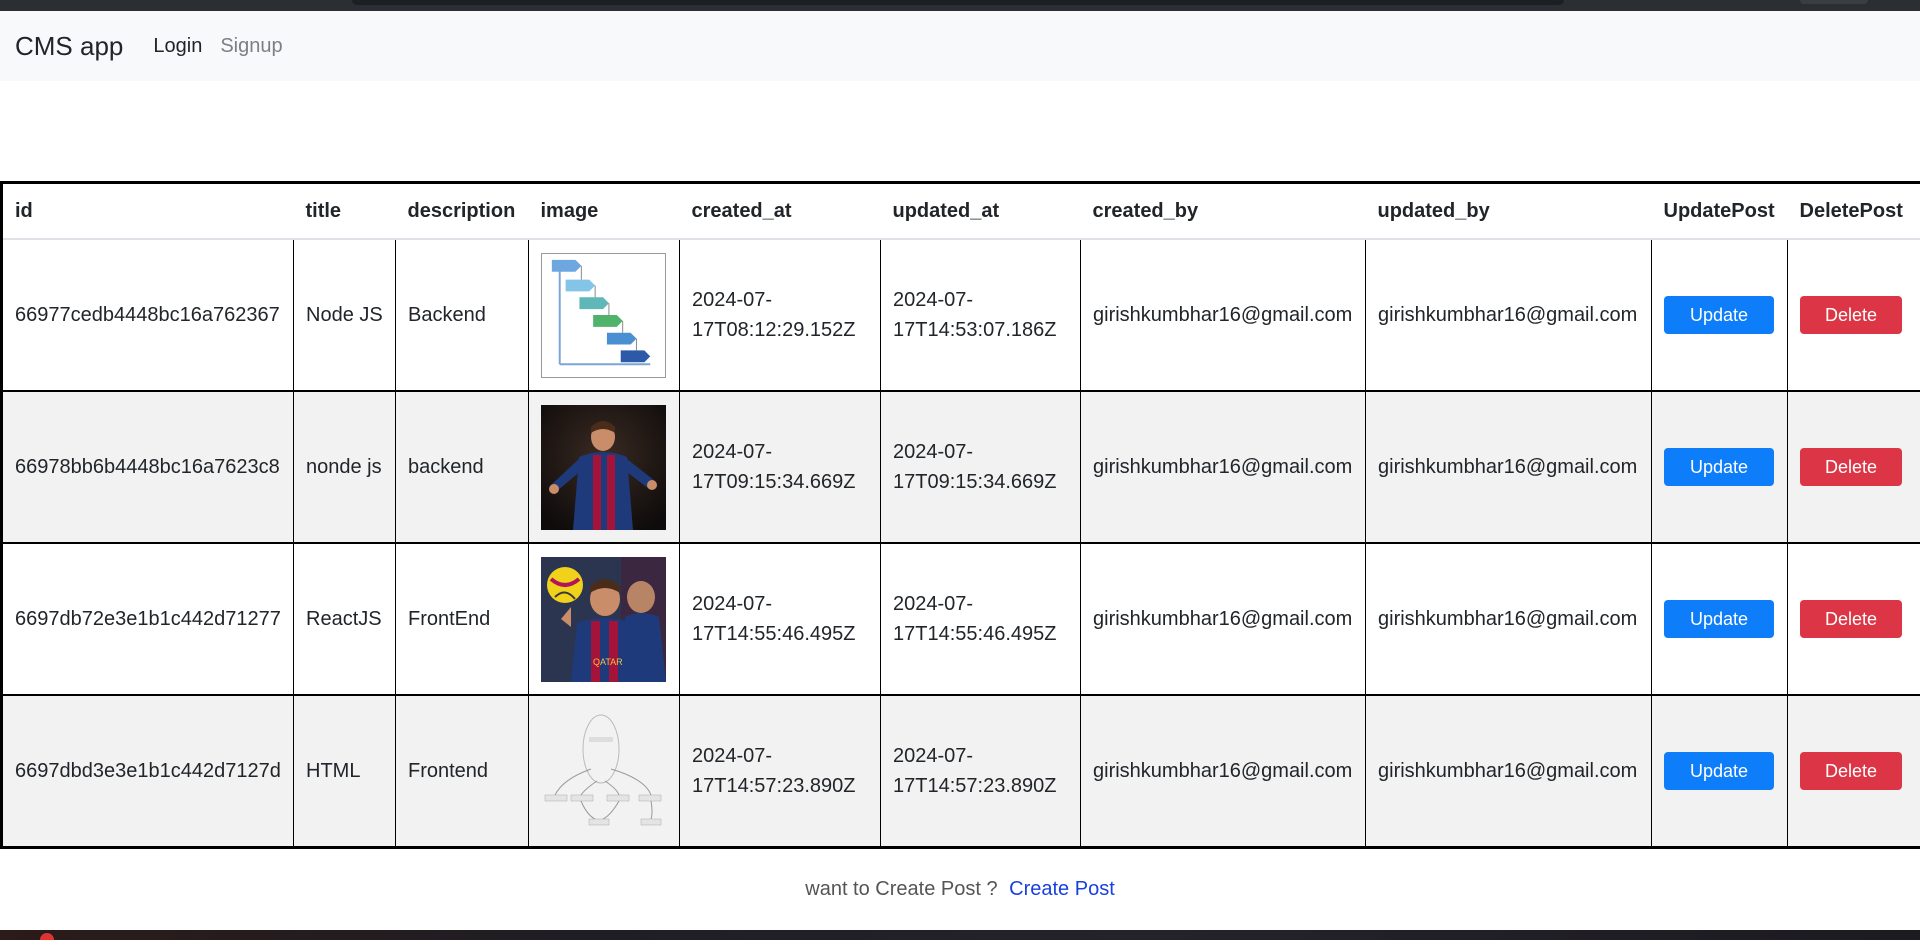 The width and height of the screenshot is (1920, 940). I want to click on cell-created-at: 2024-07-17T09:15:34.669Z, so click(780, 466).